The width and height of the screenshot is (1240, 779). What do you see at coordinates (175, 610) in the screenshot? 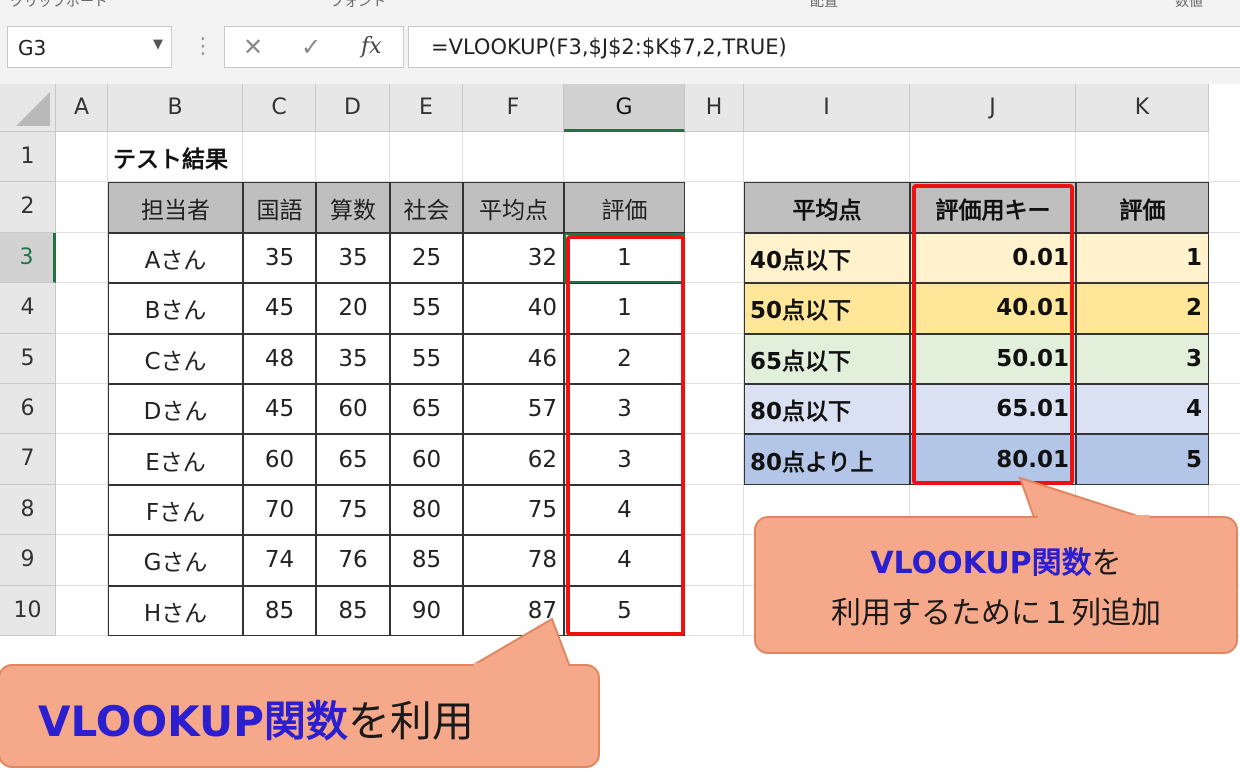
I see `person-name-cell: Hさん` at bounding box center [175, 610].